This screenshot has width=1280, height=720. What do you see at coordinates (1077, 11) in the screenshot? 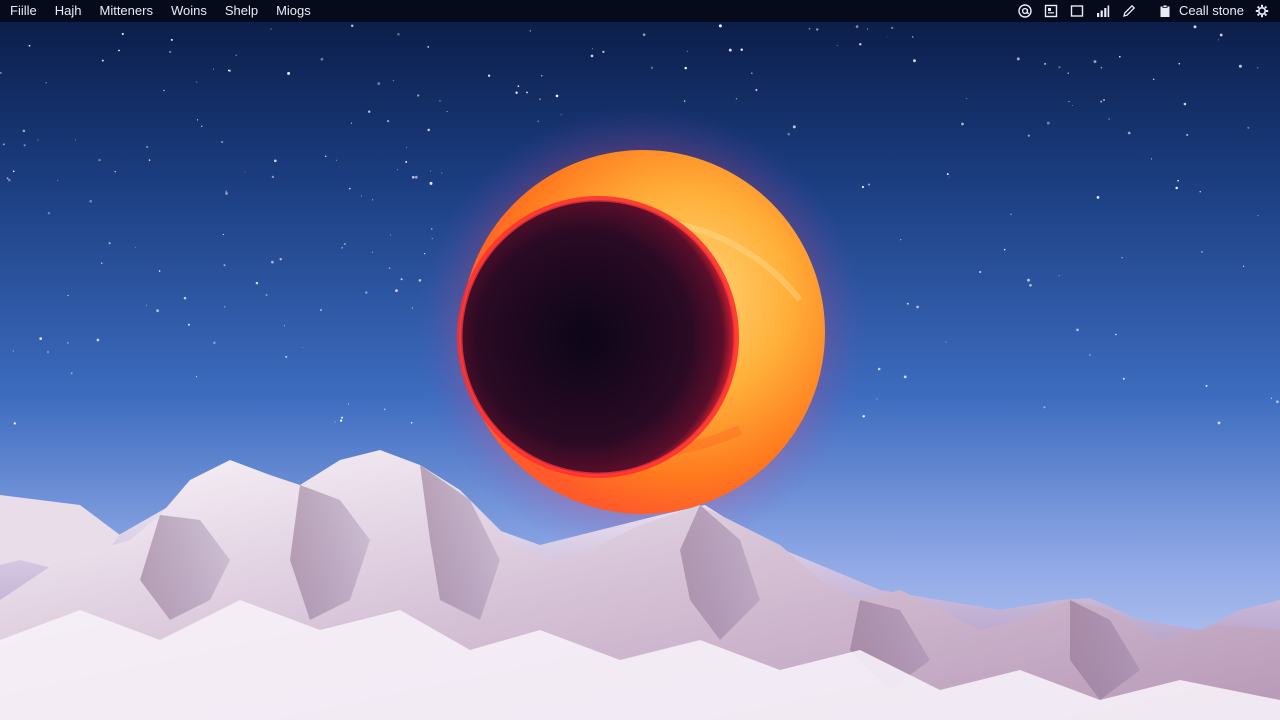
I see `window-icon` at bounding box center [1077, 11].